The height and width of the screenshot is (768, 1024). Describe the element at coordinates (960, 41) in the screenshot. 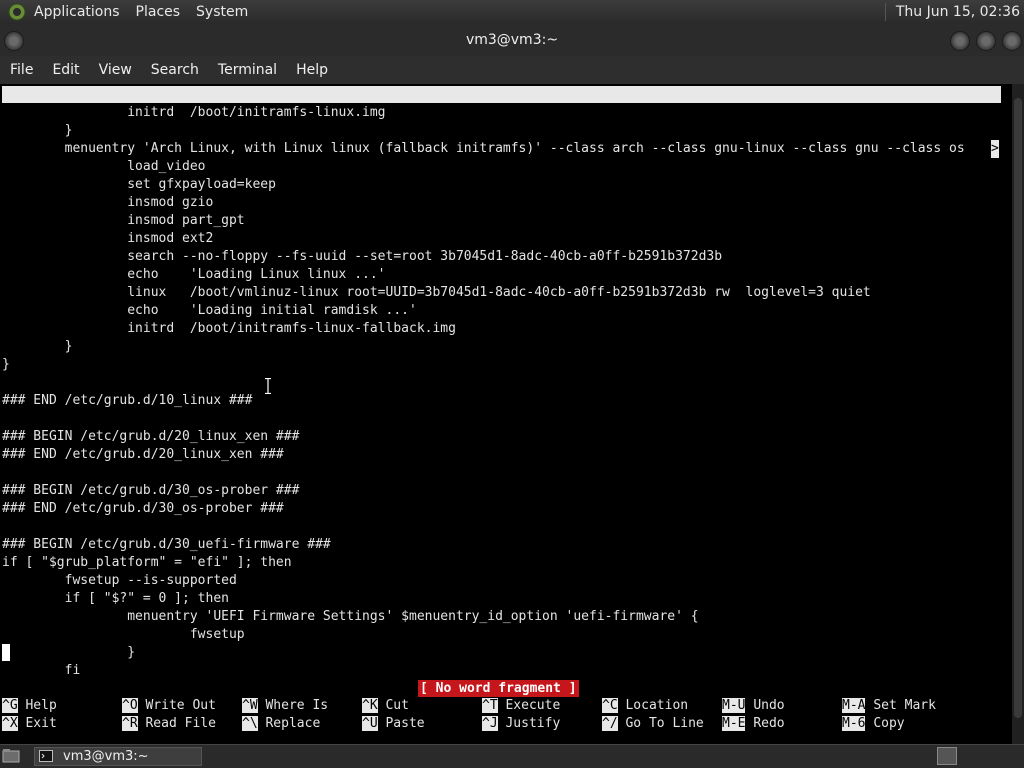

I see `minimize-icon` at that location.